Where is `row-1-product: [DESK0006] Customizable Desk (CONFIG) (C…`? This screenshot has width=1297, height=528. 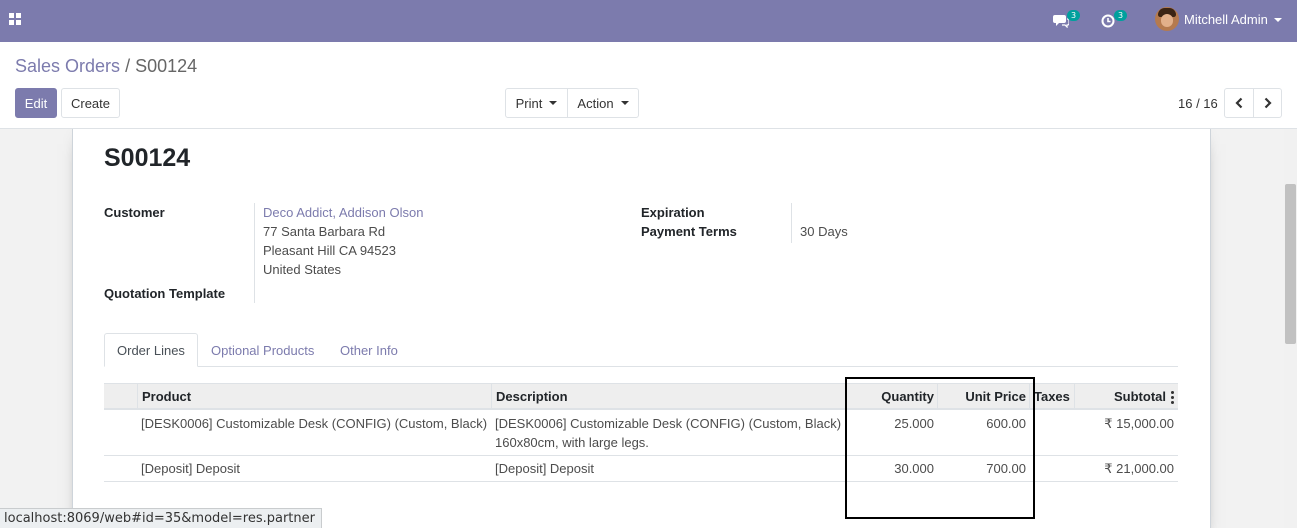
row-1-product: [DESK0006] Customizable Desk (CONFIG) (C… is located at coordinates (314, 423).